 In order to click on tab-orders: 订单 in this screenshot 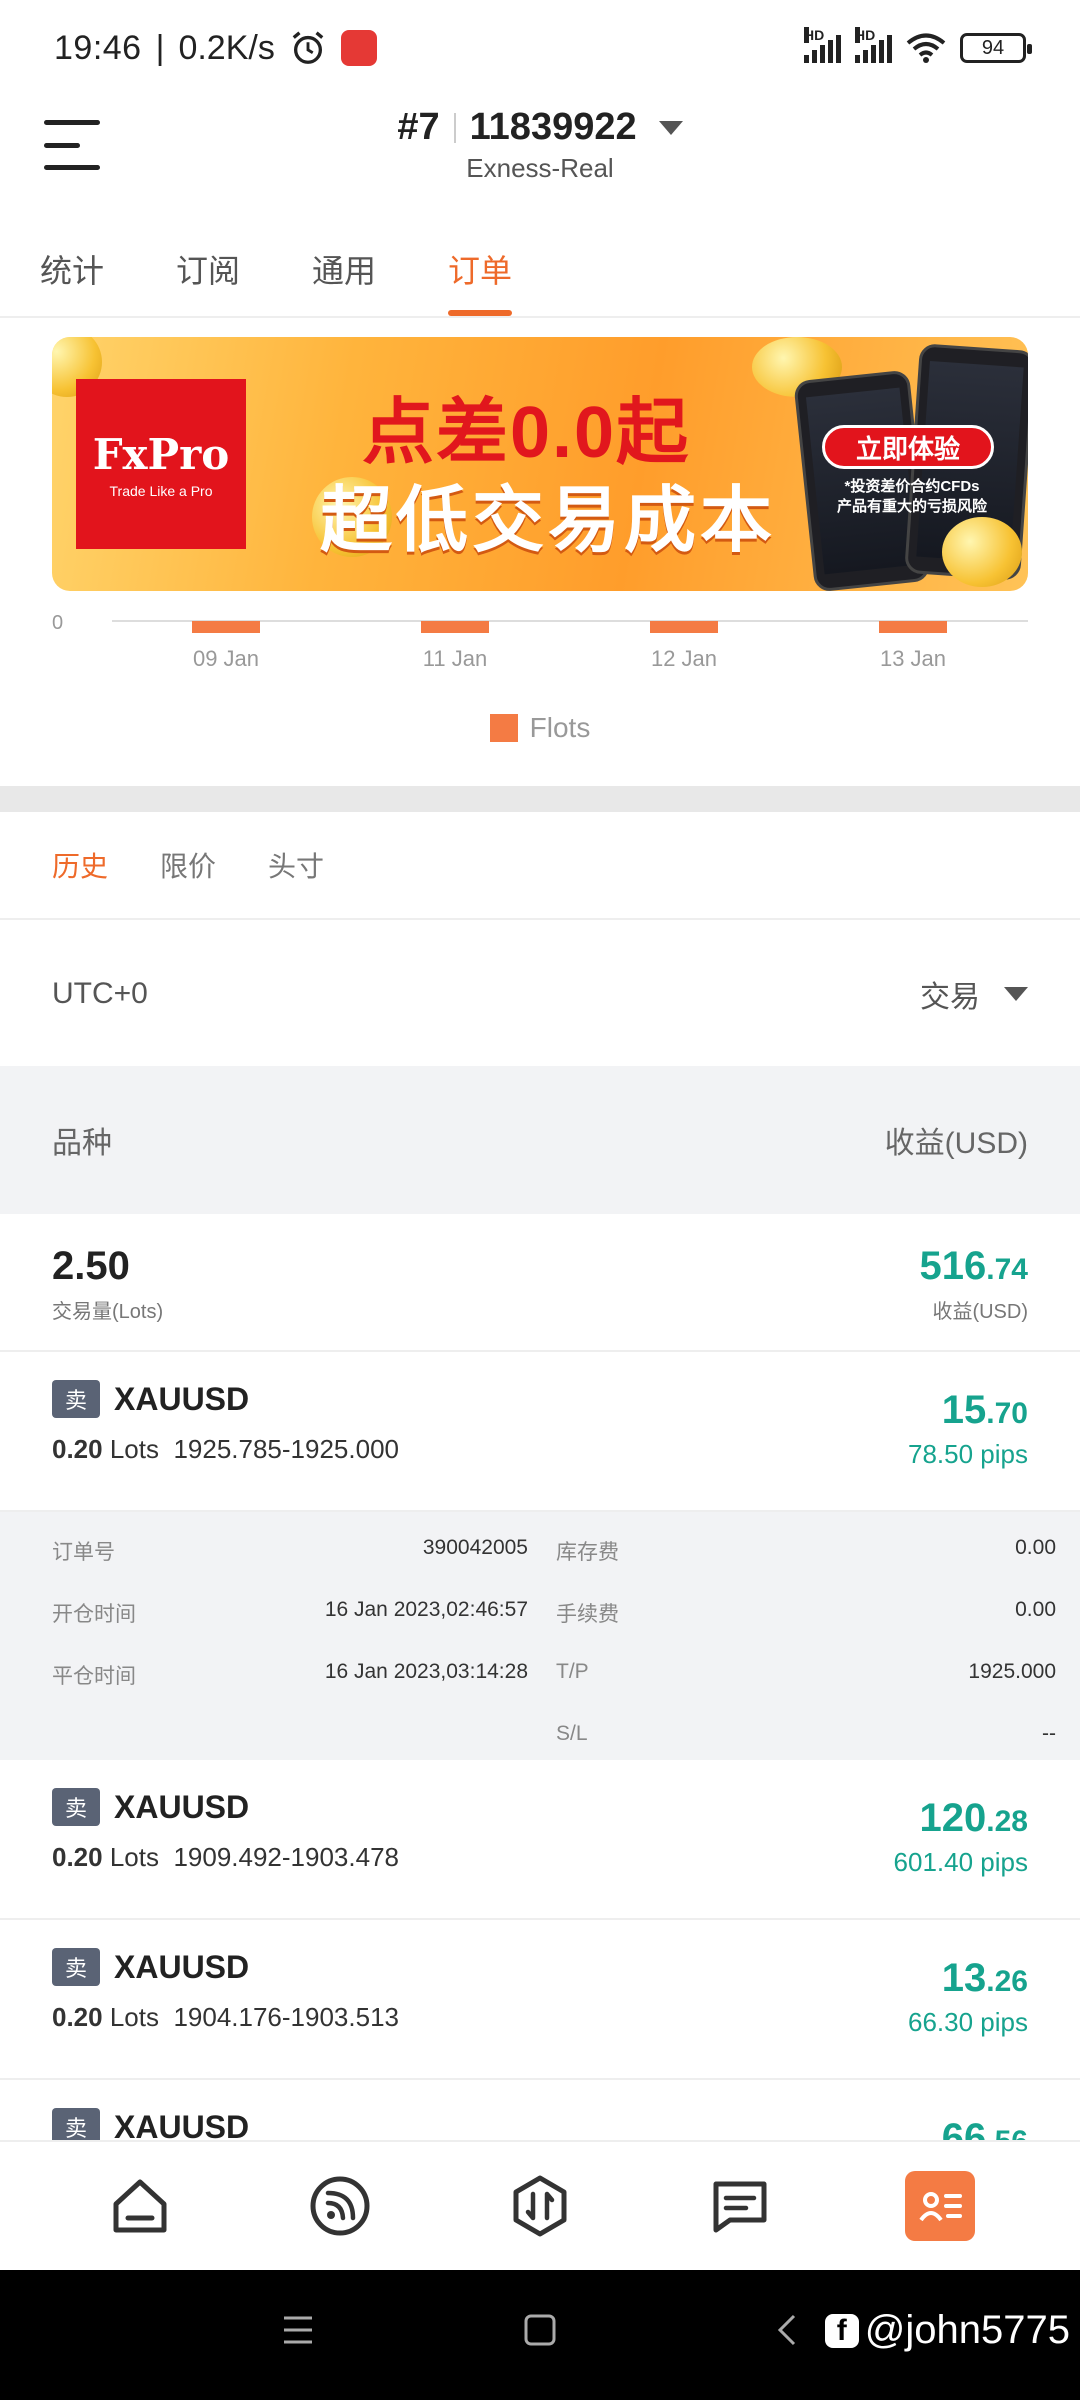, I will do `click(480, 267)`.